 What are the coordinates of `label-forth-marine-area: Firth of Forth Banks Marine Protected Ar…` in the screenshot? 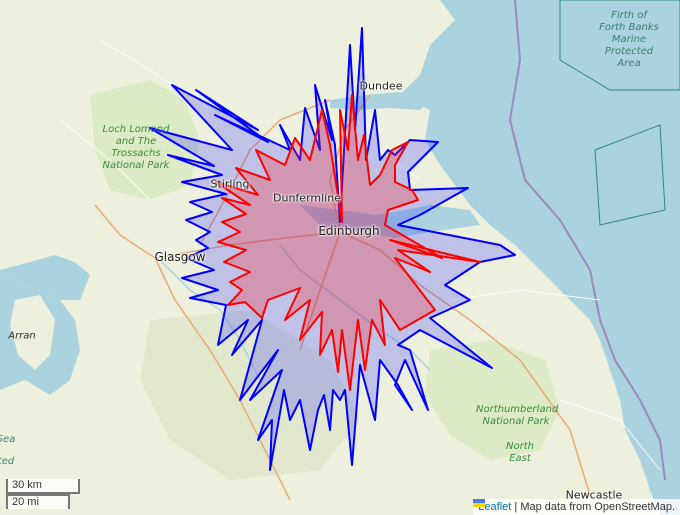 It's located at (629, 39).